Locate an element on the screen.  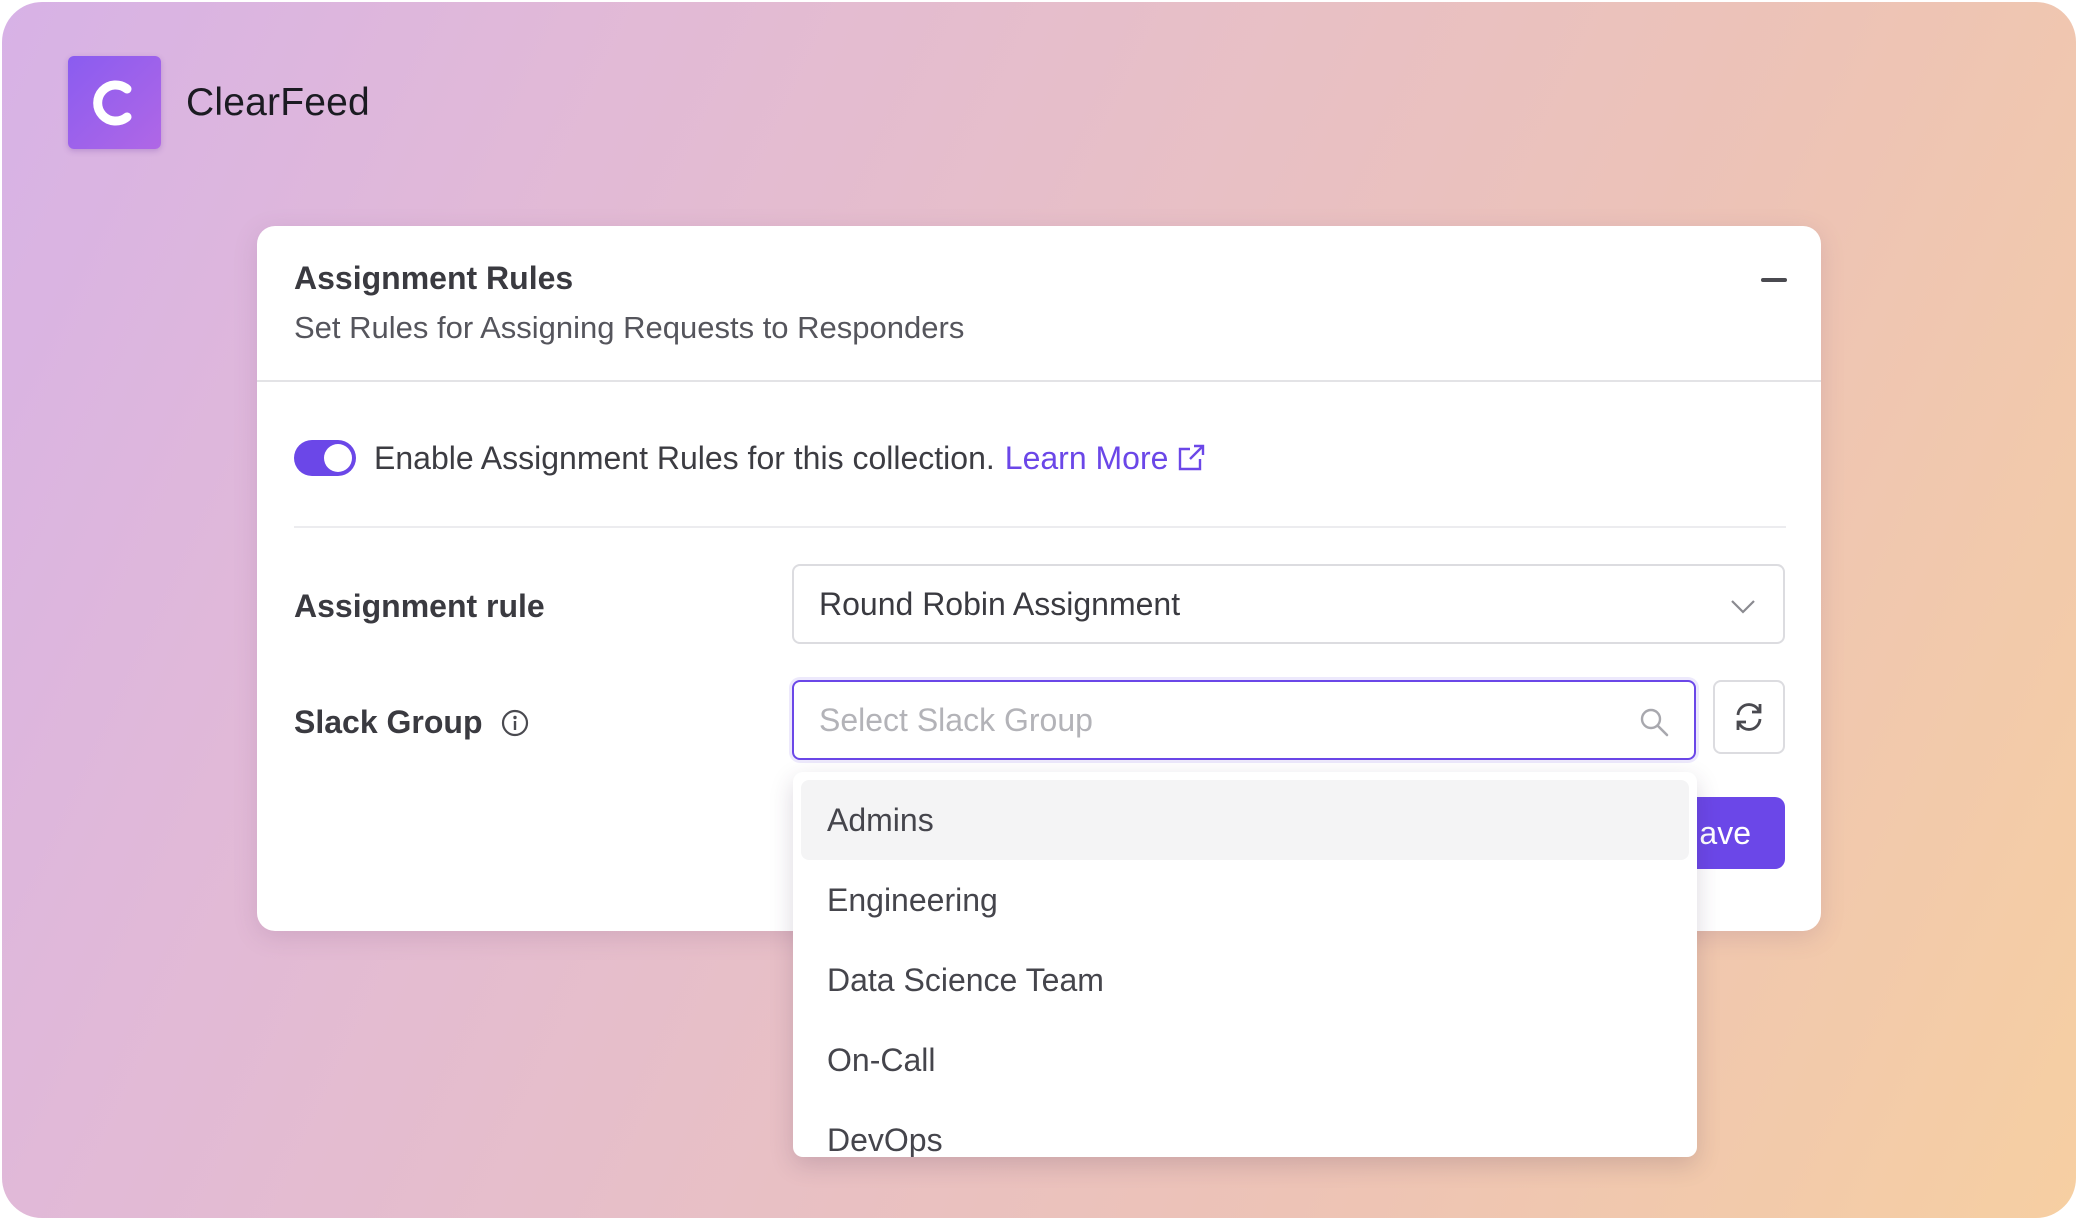
learn-more-text: Learn More is located at coordinates (1086, 457).